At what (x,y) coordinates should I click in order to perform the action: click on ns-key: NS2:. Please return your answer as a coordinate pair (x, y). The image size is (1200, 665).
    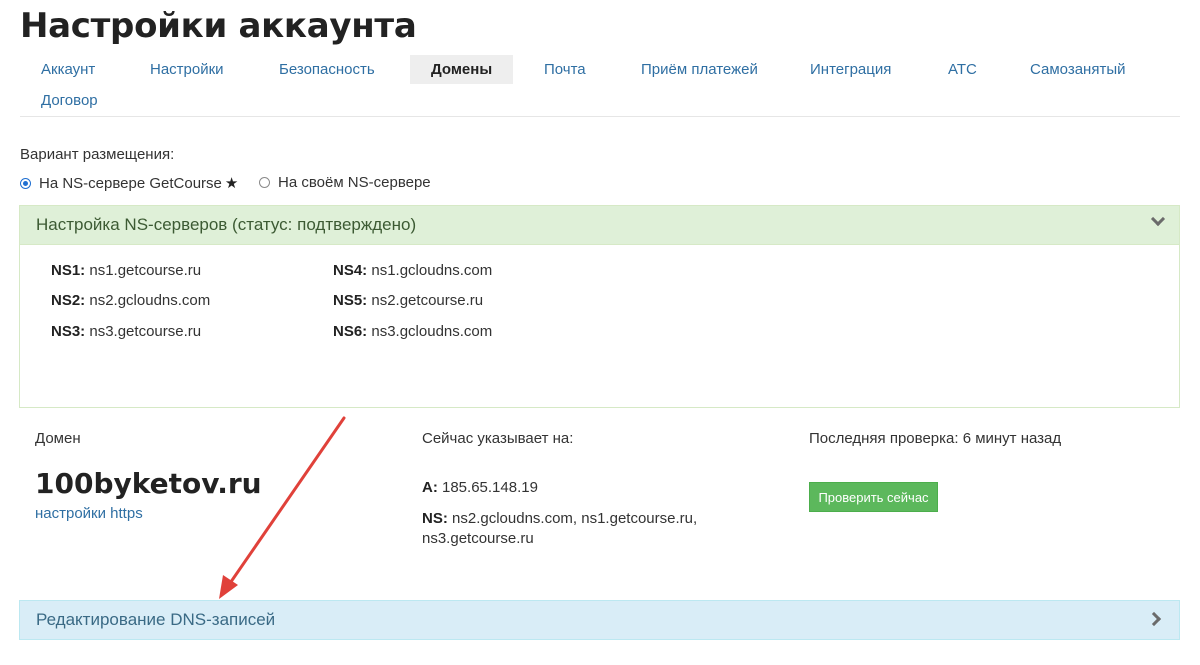
    Looking at the image, I should click on (68, 300).